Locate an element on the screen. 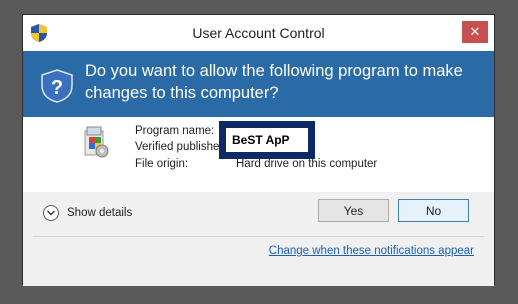 Image resolution: width=518 pixels, height=304 pixels. window-title: User Account Control is located at coordinates (258, 33).